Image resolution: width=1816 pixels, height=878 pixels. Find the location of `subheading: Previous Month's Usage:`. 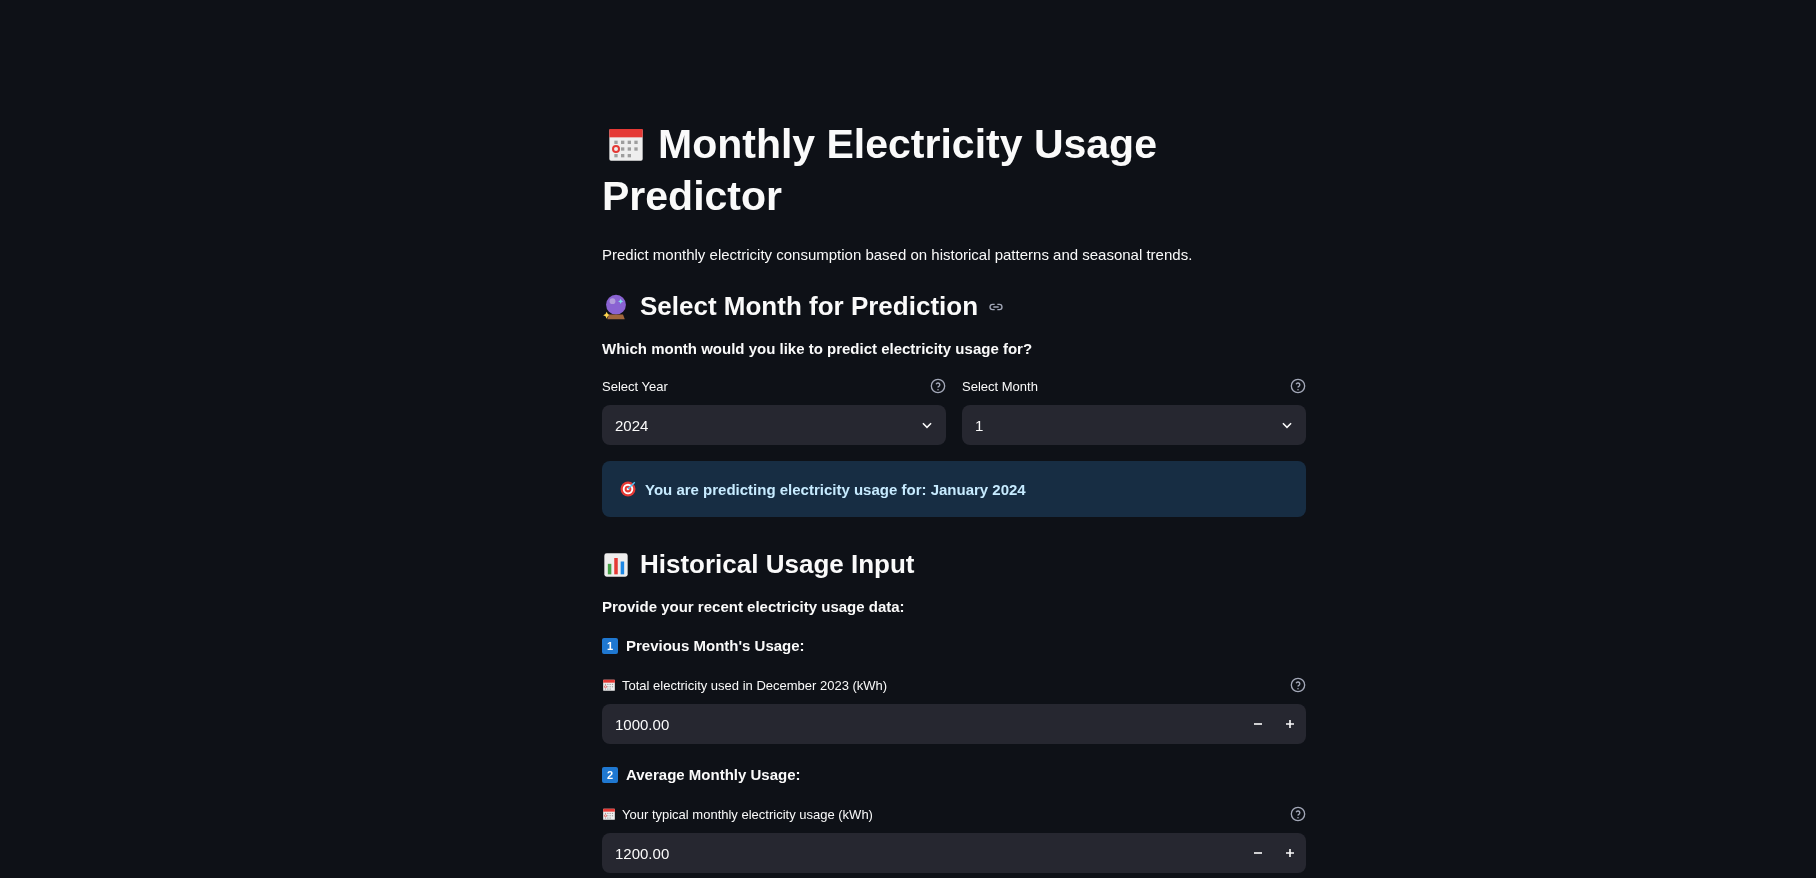

subheading: Previous Month's Usage: is located at coordinates (715, 645).